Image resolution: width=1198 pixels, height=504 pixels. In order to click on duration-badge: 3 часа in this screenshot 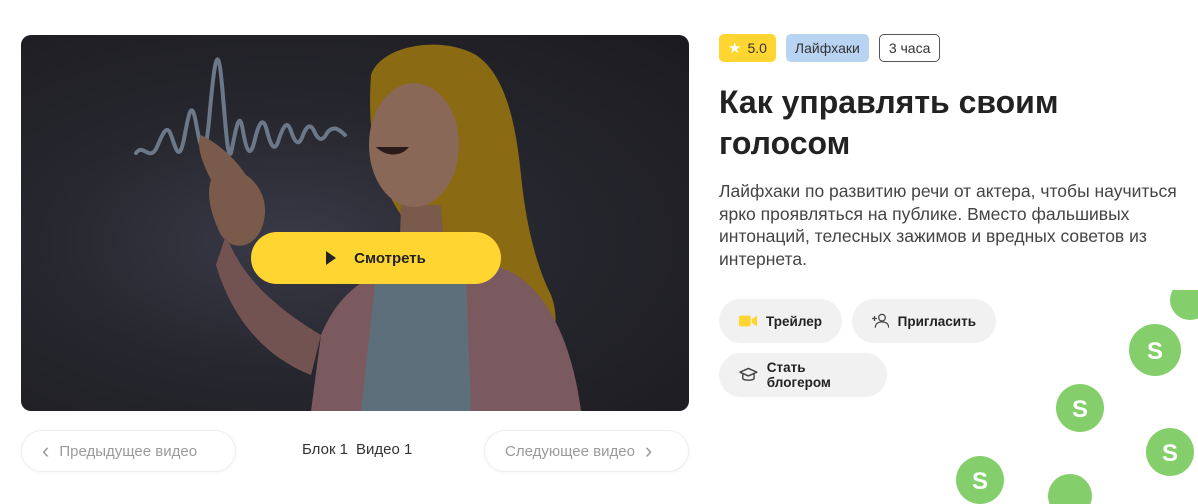, I will do `click(909, 48)`.